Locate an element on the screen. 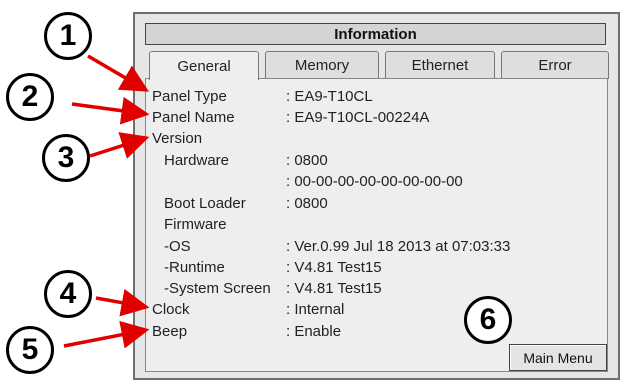 This screenshot has width=623, height=385. callout-5: 5 is located at coordinates (30, 350).